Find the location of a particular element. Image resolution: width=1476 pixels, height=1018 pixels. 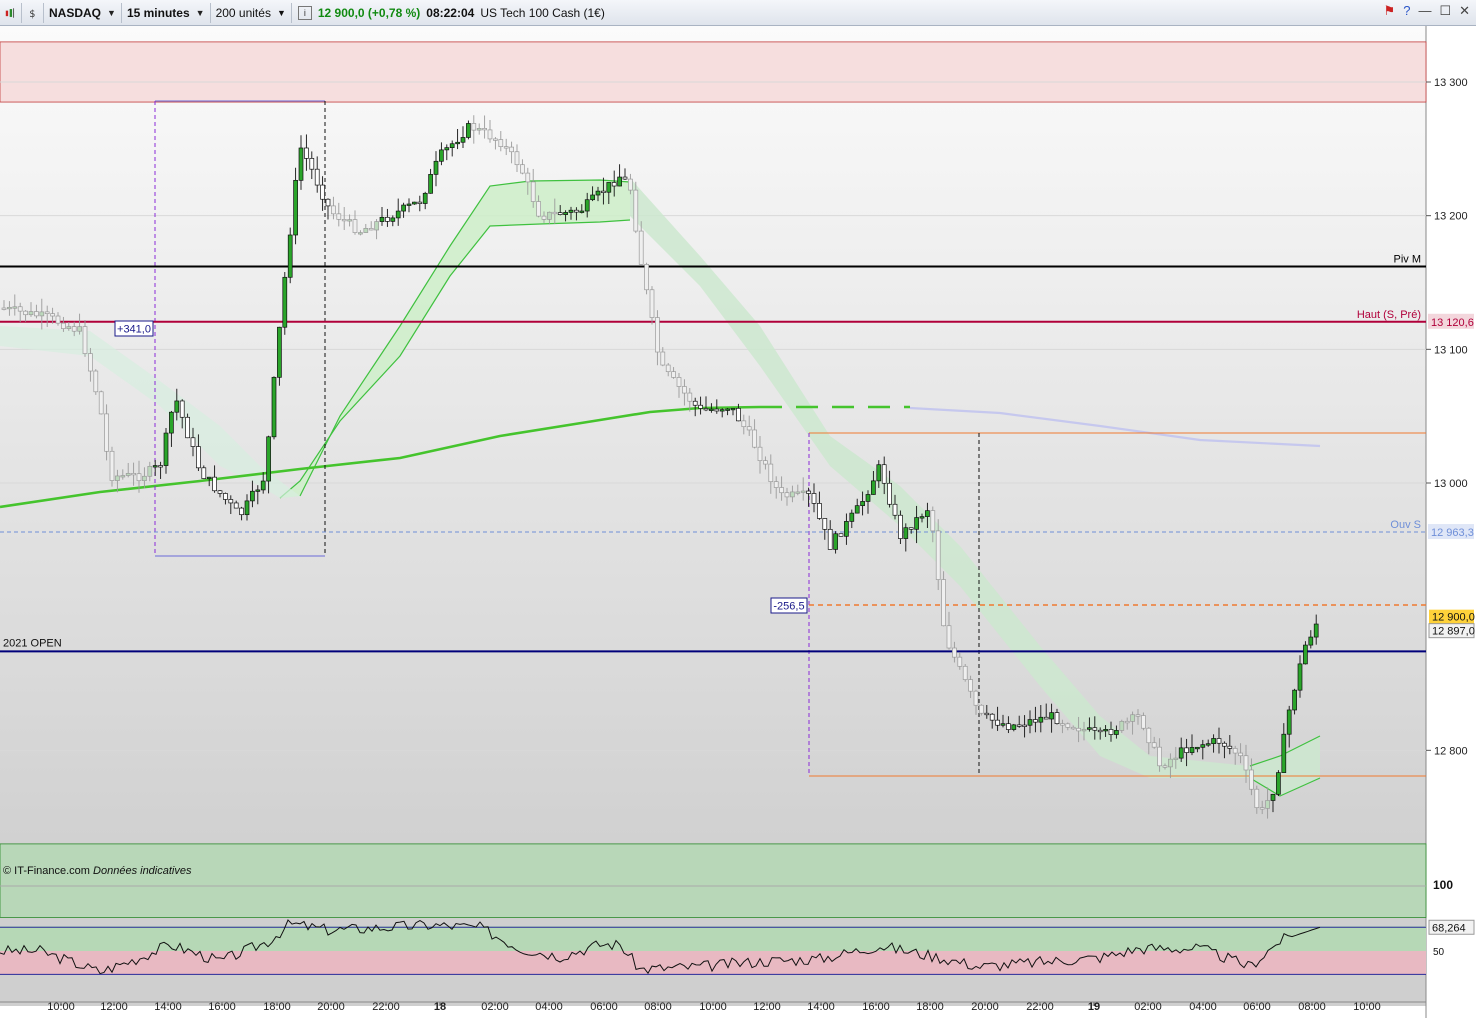

units-dropdown: 200 unités ▼ is located at coordinates (251, 12).